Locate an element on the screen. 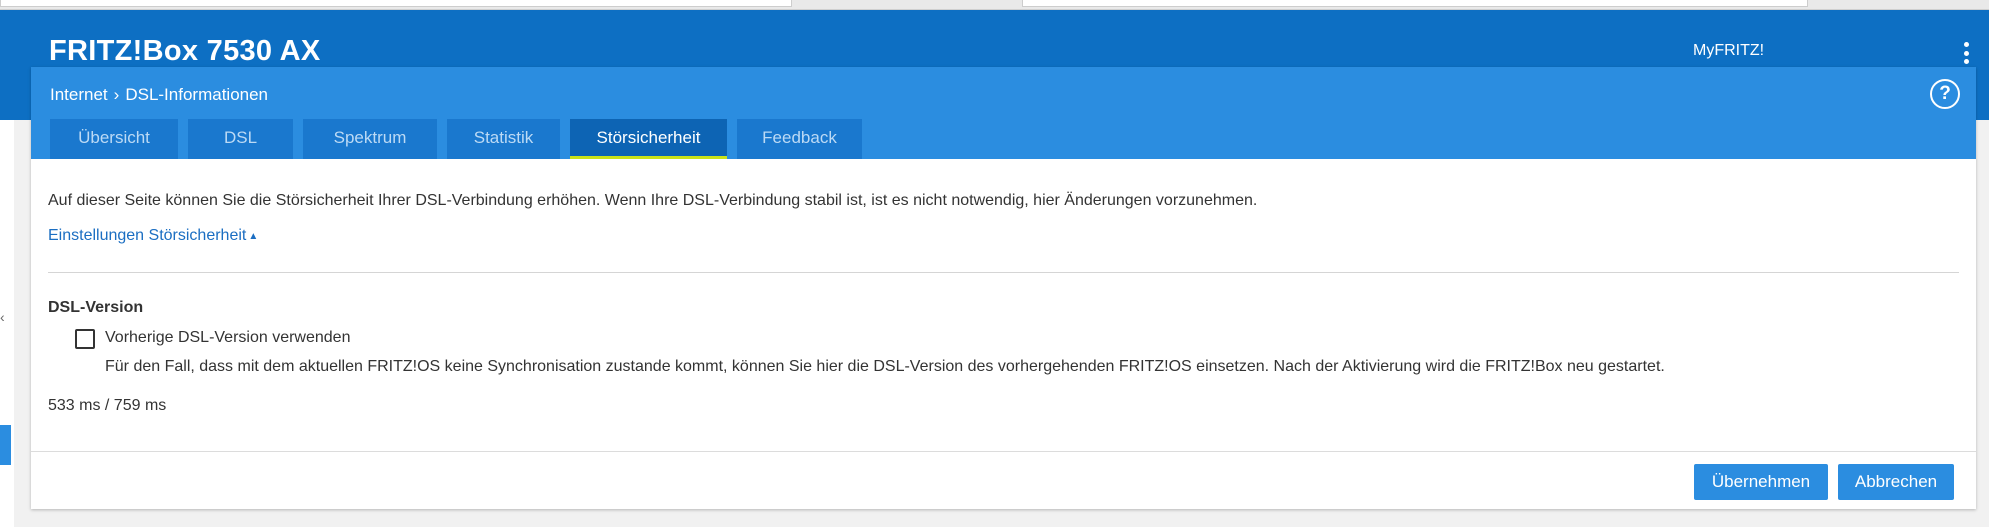 This screenshot has height=527, width=1989. tab-stoersicherheit: Störsicherheit is located at coordinates (648, 139).